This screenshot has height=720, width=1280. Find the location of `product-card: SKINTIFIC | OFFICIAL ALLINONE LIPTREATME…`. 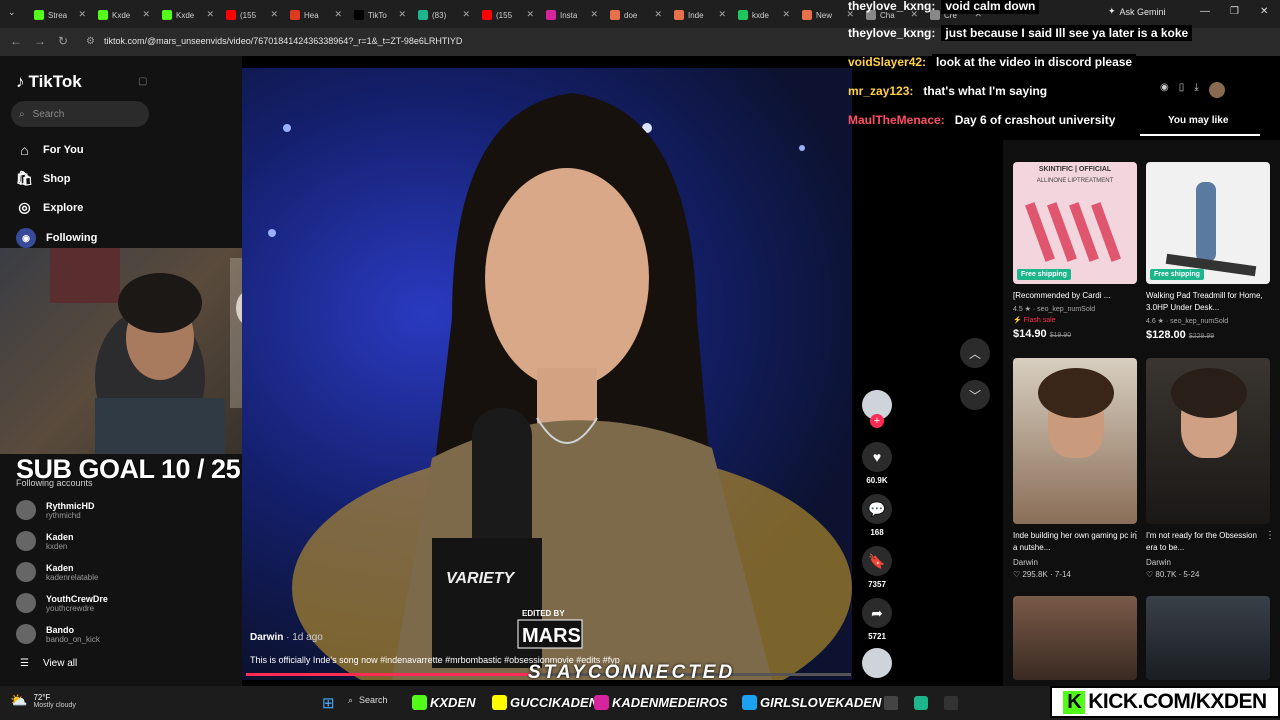

product-card: SKINTIFIC | OFFICIAL ALLINONE LIPTREATME… is located at coordinates (1075, 251).